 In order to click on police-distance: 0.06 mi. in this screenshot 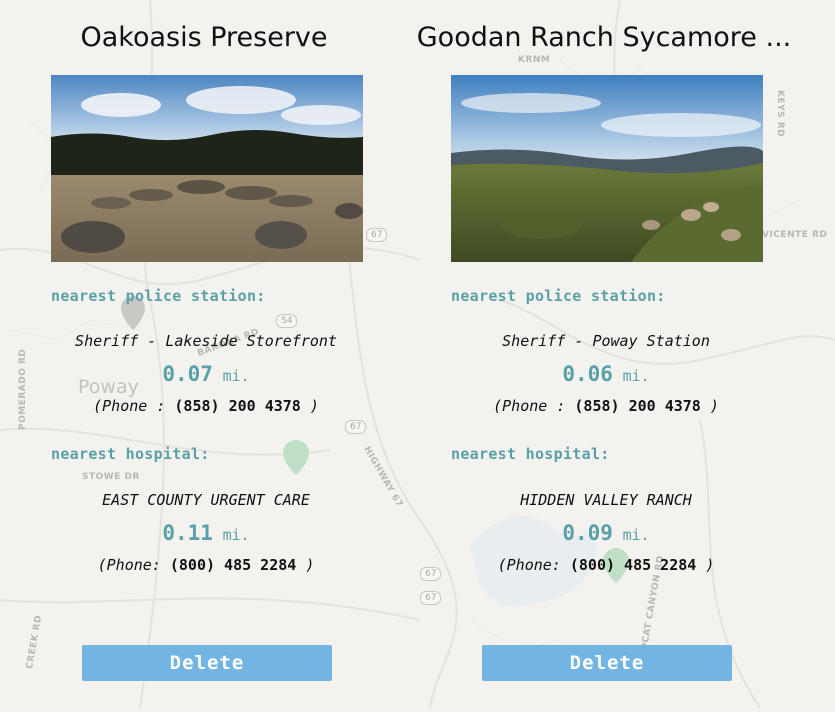, I will do `click(606, 374)`.